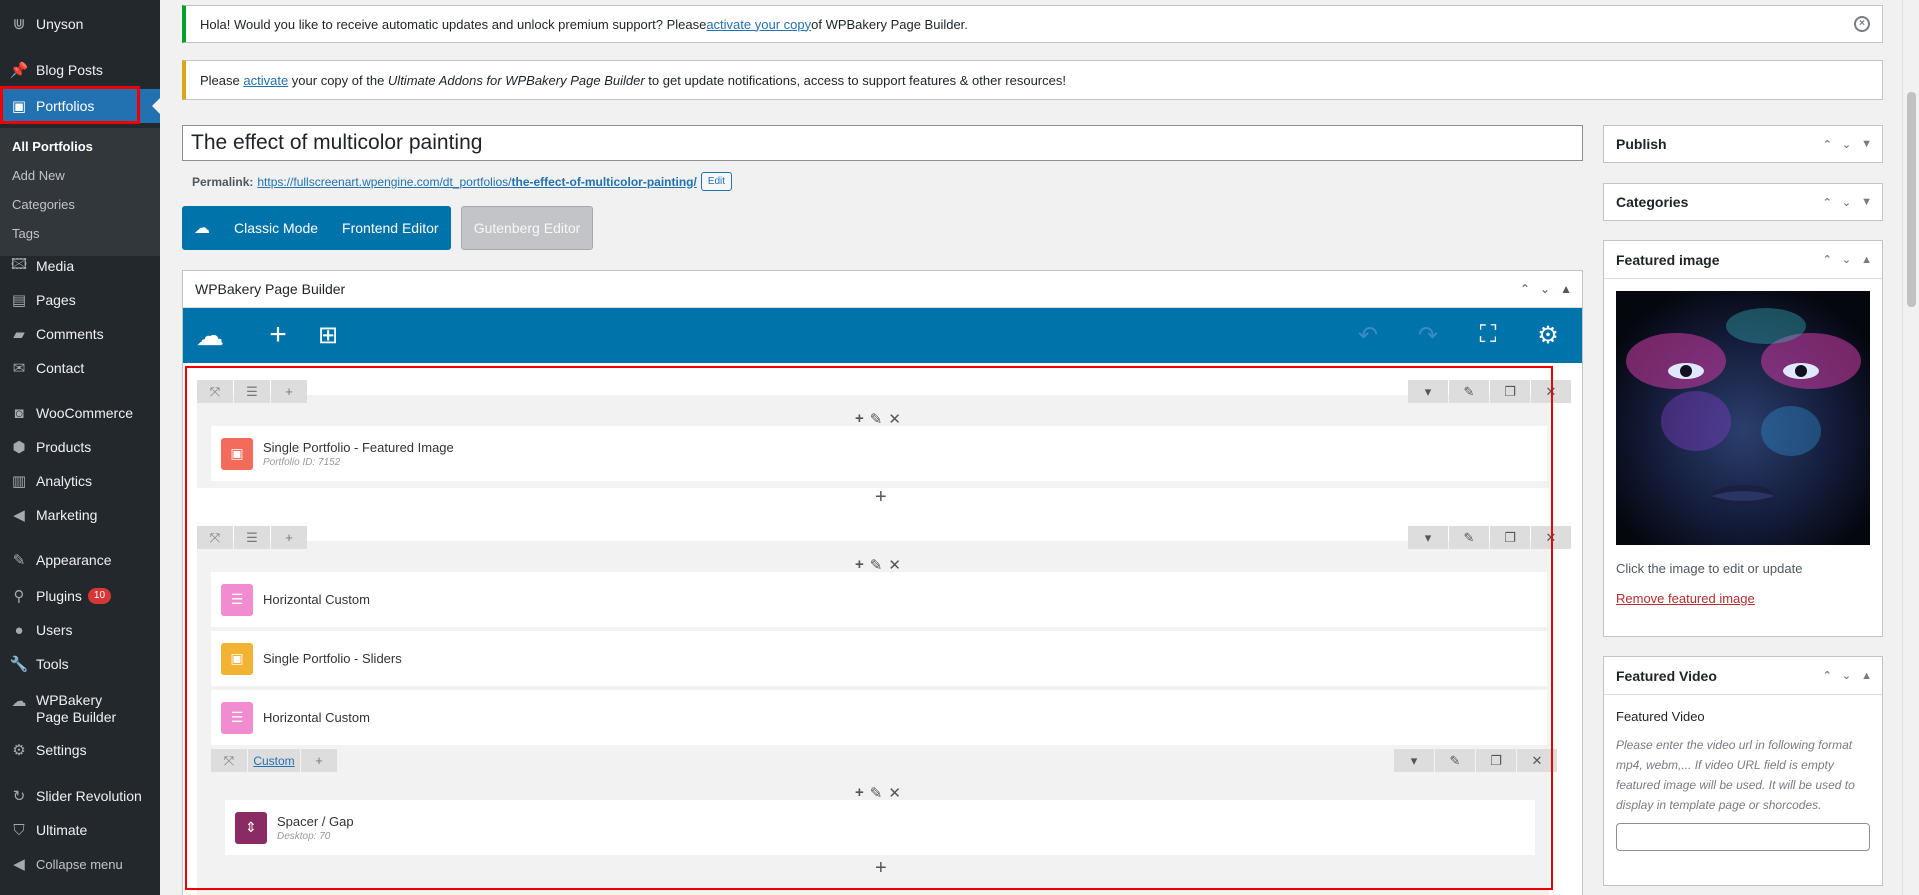 The image size is (1919, 895). I want to click on scrollbar-thumb, so click(1911, 199).